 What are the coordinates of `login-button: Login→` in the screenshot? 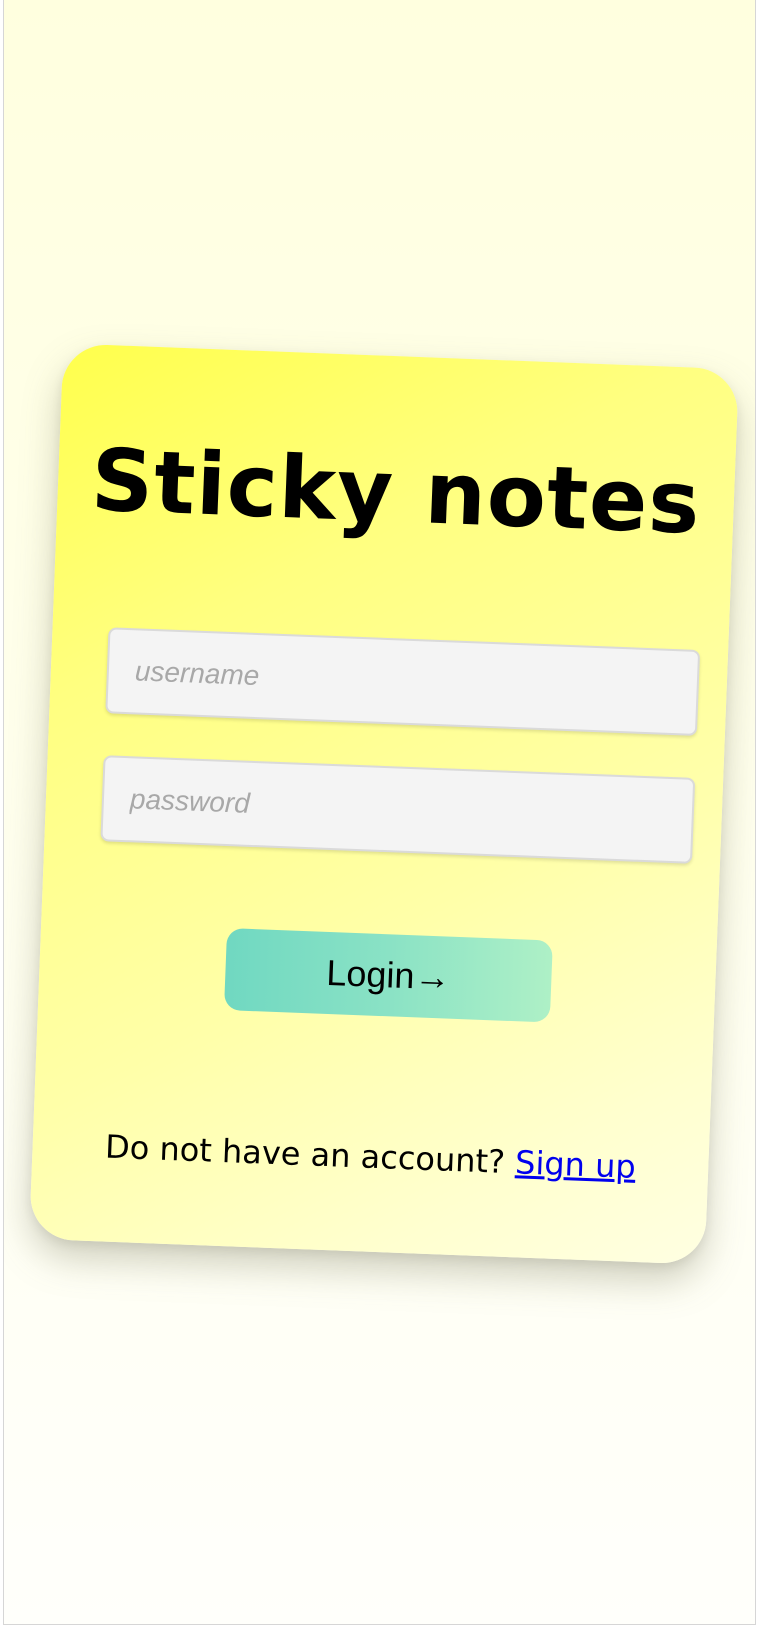 It's located at (388, 975).